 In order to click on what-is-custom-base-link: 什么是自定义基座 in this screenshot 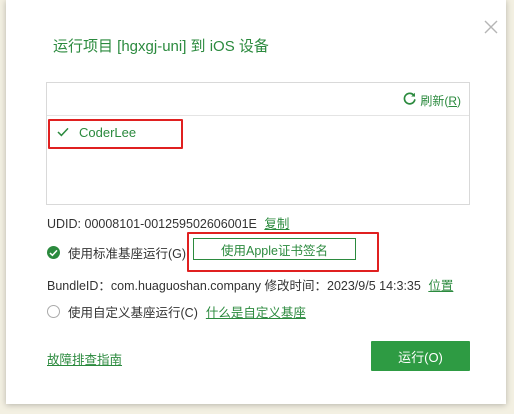, I will do `click(256, 311)`.